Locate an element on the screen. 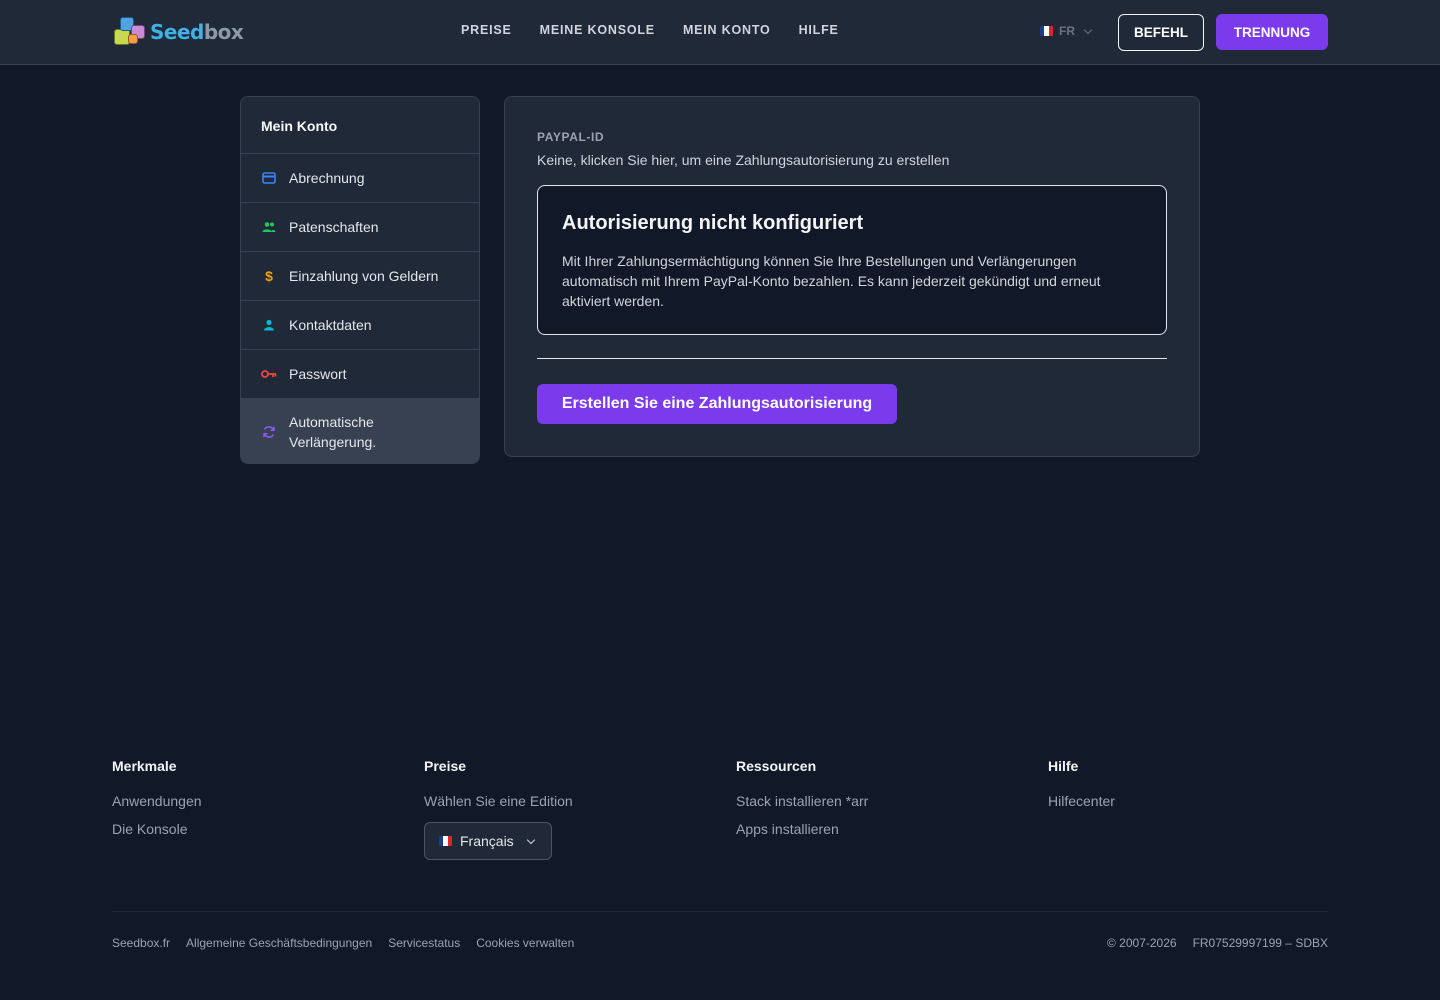  sidebar-item-auto-renewal: Automatische Verlängerung. is located at coordinates (360, 431).